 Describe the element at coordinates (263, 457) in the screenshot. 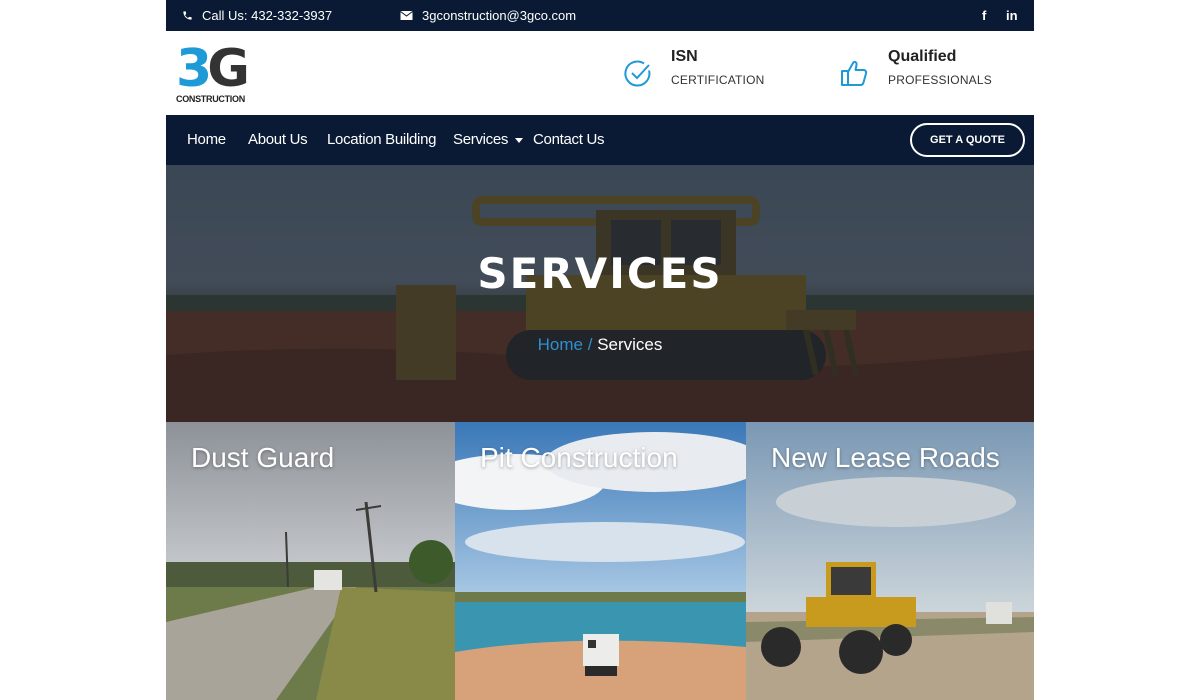

I see `service-card-title: Dust Guard` at that location.